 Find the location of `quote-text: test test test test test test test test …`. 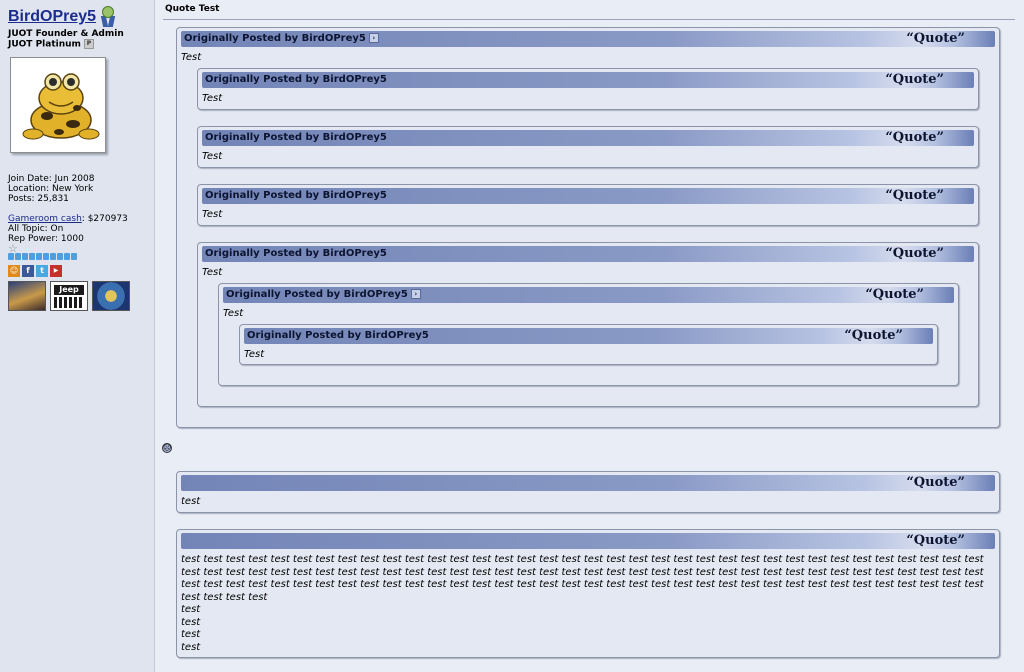

quote-text: test test test test test test test test … is located at coordinates (582, 603).